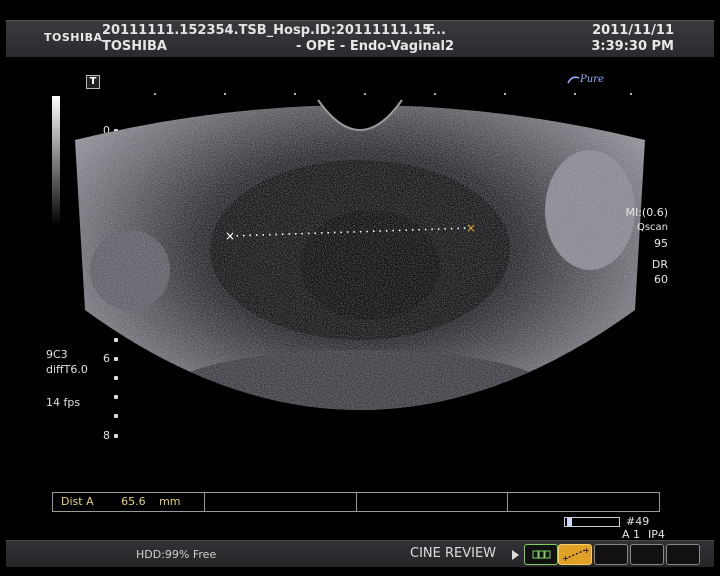 Image resolution: width=720 pixels, height=576 pixels. Describe the element at coordinates (133, 501) in the screenshot. I see `measurement-value: 65.6` at that location.